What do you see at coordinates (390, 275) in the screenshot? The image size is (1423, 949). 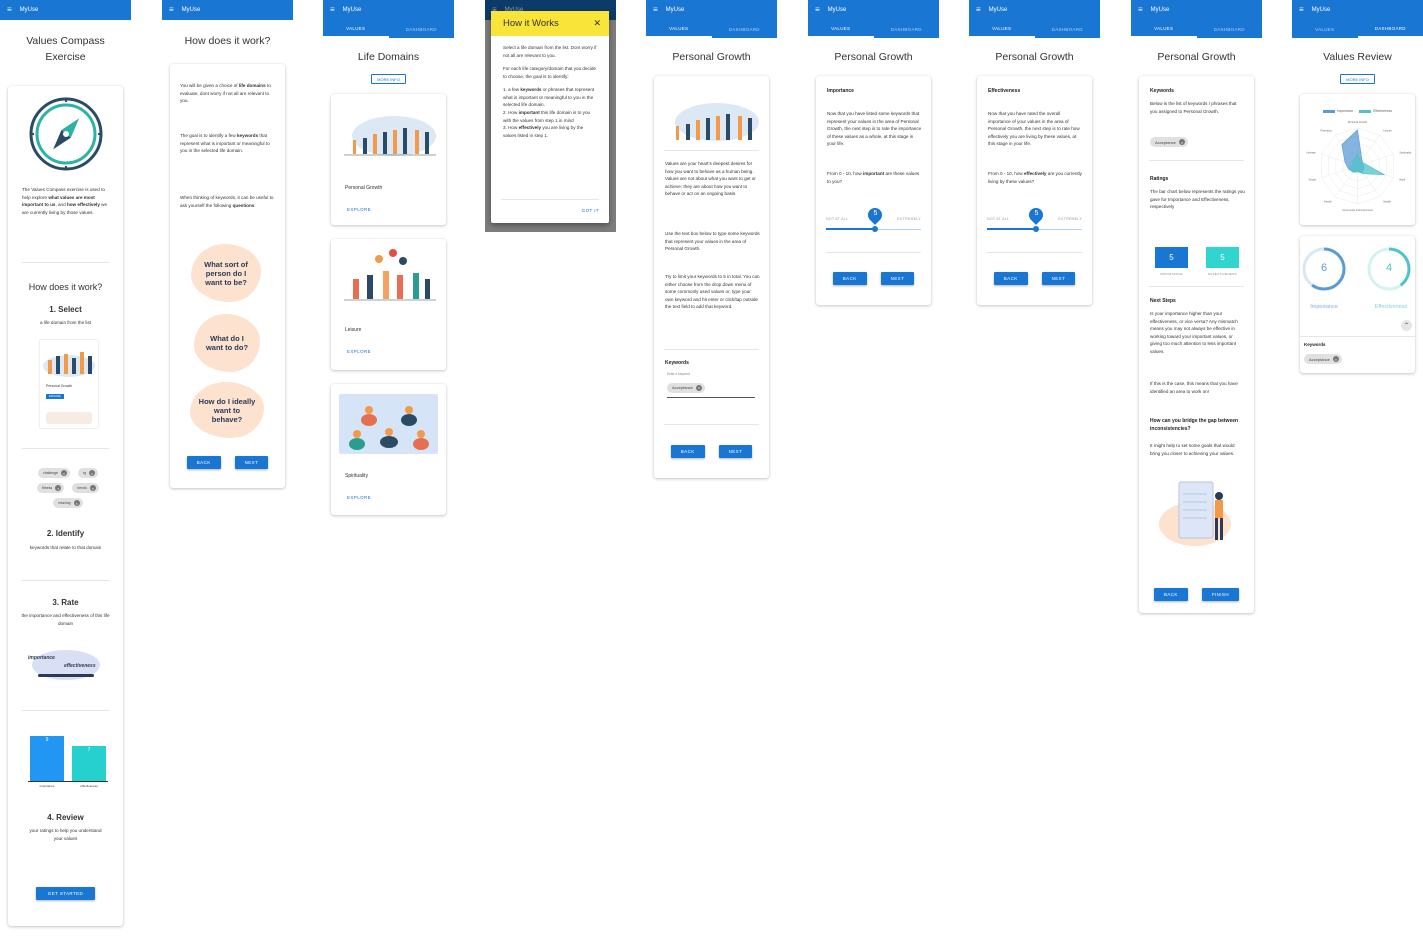 I see `leisure-illustration-icon` at bounding box center [390, 275].